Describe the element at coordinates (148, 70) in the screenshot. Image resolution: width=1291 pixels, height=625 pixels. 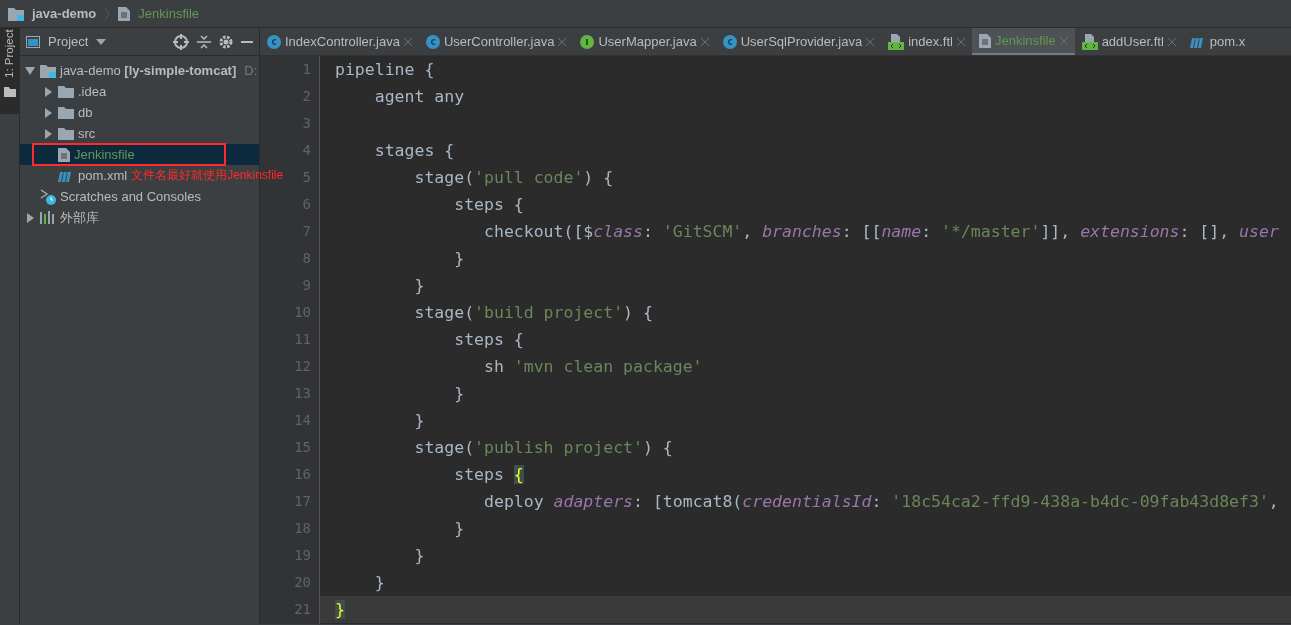
I see `tree-label: java-demo [ly-simple-tomcat]` at that location.